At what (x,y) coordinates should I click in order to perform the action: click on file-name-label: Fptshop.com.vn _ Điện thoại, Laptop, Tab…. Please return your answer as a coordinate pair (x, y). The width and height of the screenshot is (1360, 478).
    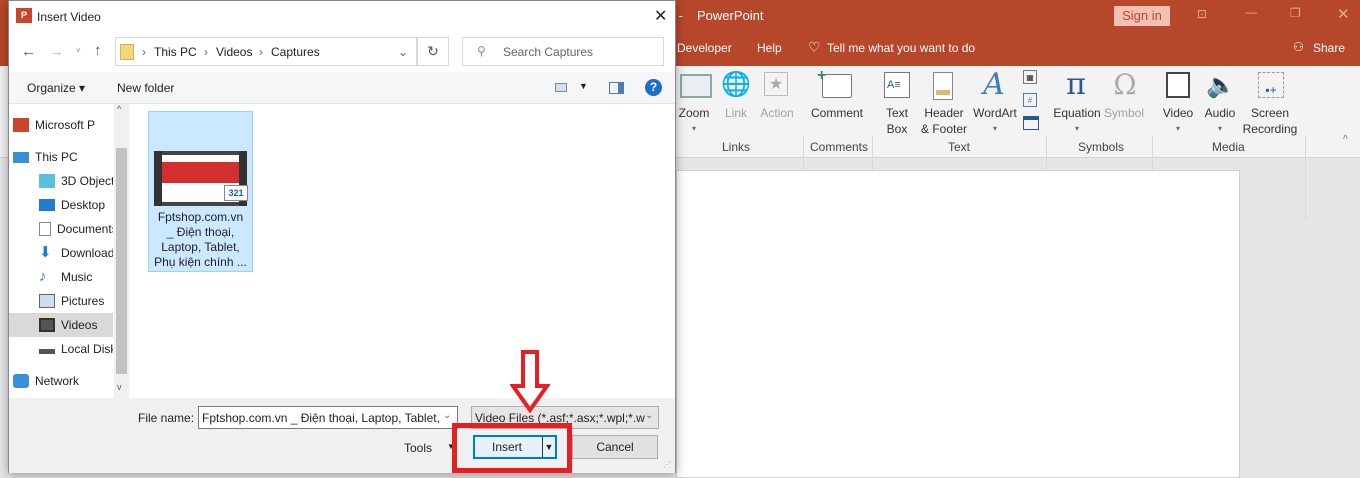
    Looking at the image, I should click on (200, 240).